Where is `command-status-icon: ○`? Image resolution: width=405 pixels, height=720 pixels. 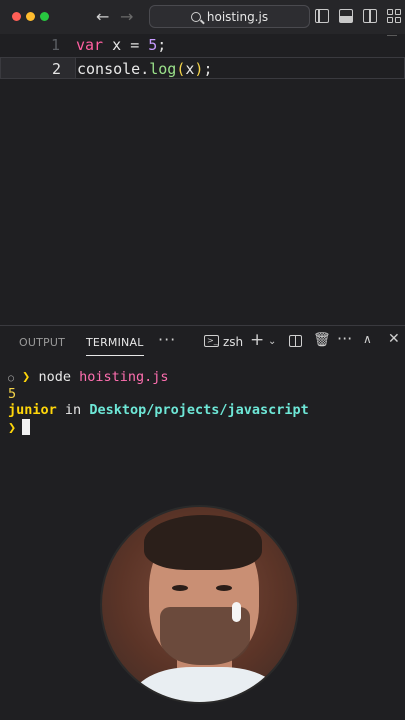 command-status-icon: ○ is located at coordinates (11, 378).